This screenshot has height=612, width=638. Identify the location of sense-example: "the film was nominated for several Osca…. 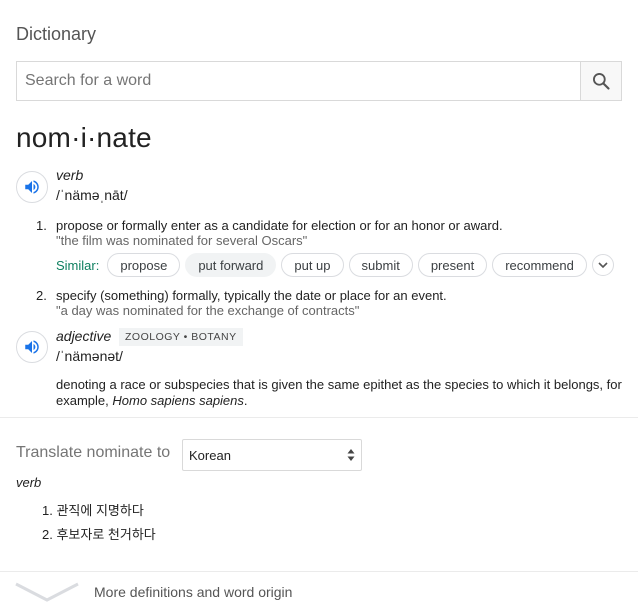
(182, 240).